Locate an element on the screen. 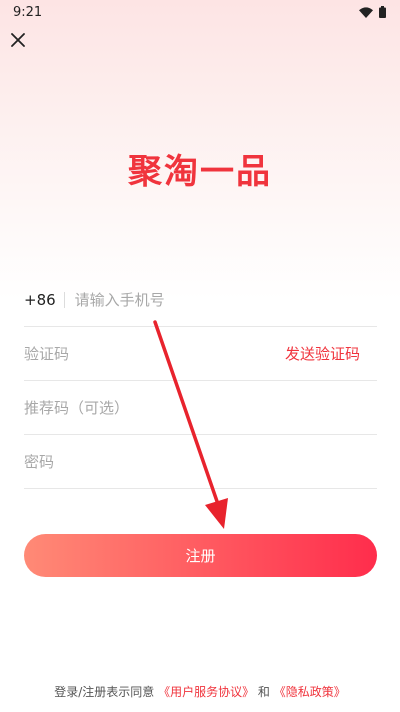 This screenshot has width=400, height=712. status-bar: 9:21 is located at coordinates (200, 12).